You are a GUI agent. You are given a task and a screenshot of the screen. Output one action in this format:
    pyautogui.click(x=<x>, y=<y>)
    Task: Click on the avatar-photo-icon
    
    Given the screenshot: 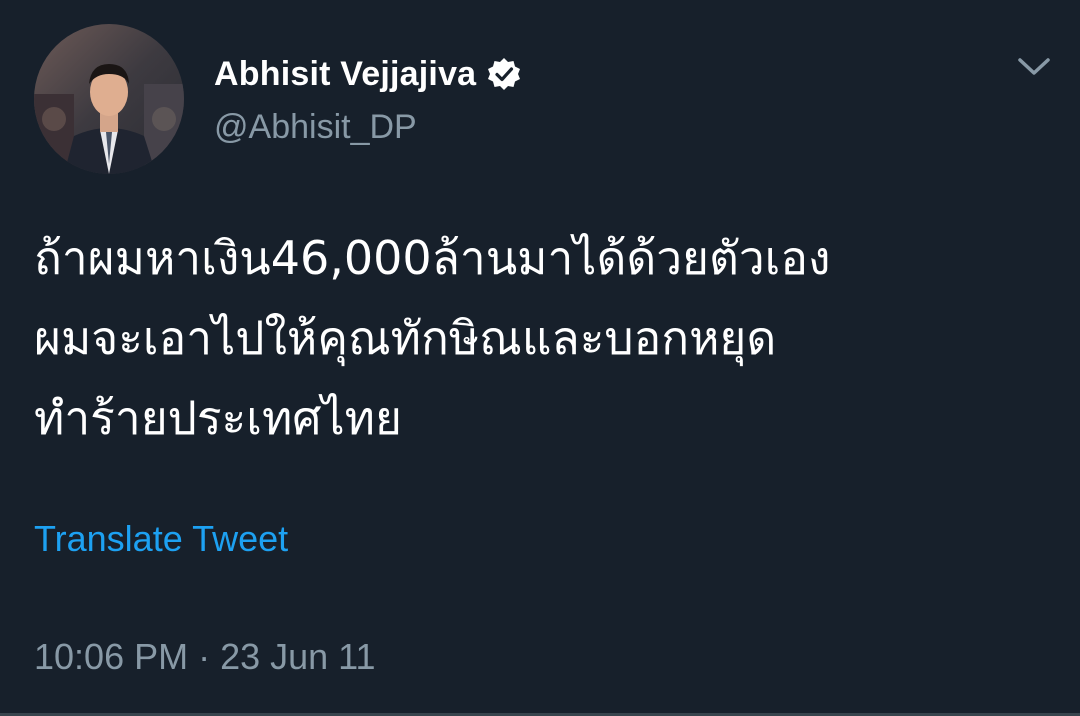 What is the action you would take?
    pyautogui.click(x=109, y=99)
    